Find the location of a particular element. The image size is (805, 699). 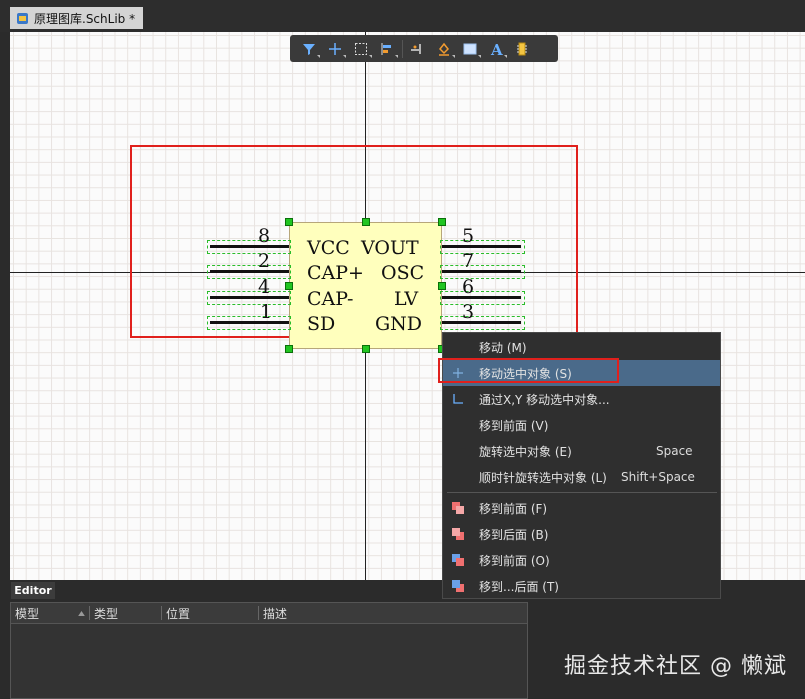

color-rect-icon is located at coordinates (470, 48).